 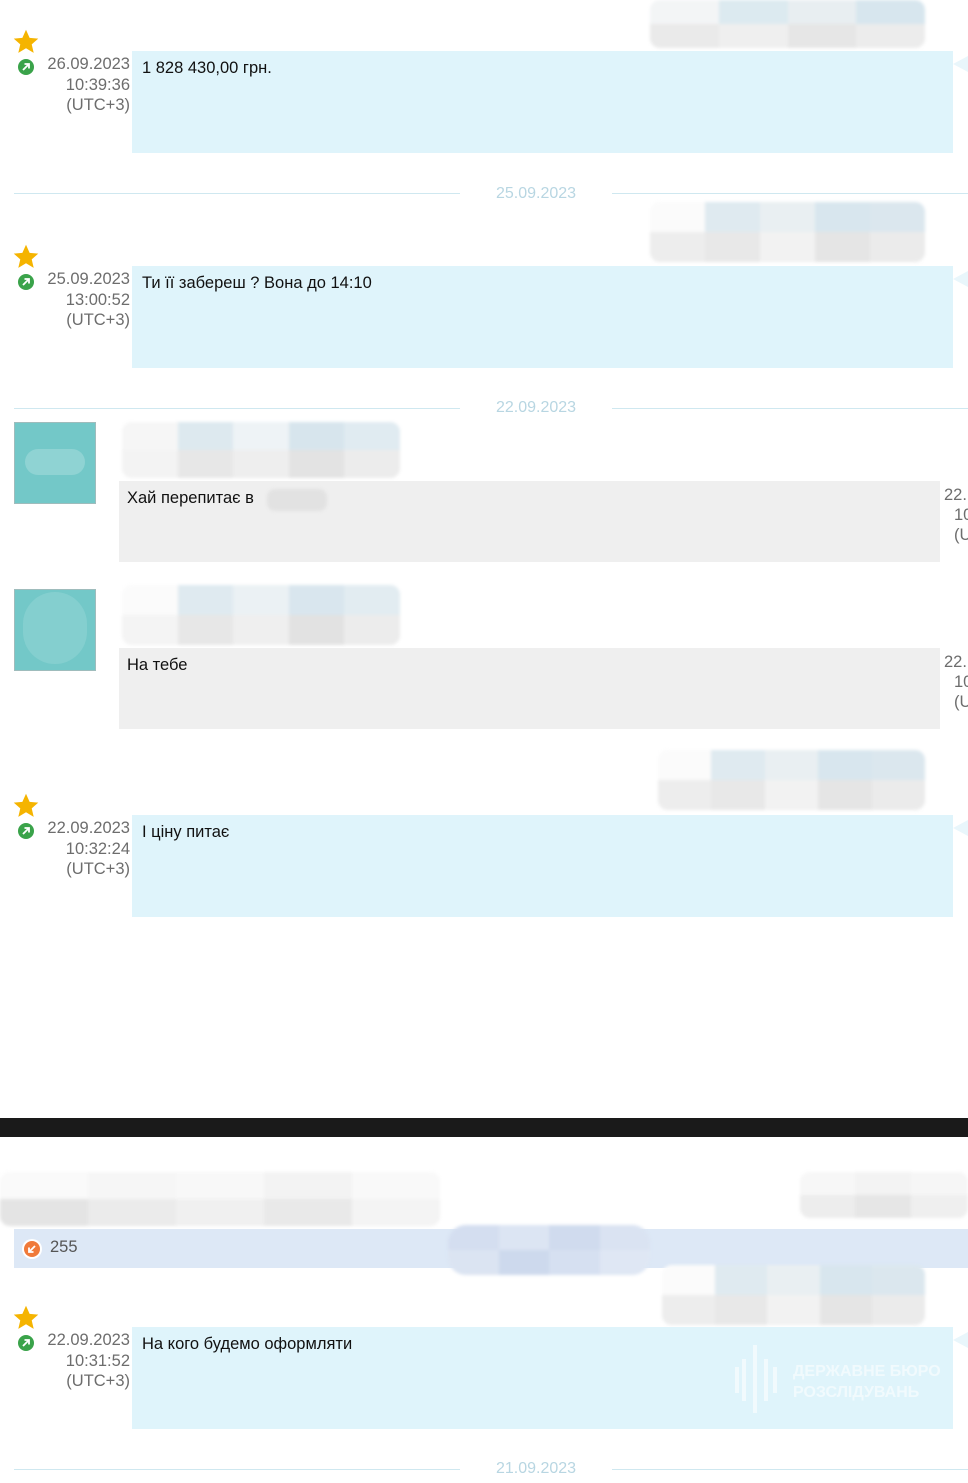 I want to click on message-count: 255, so click(x=64, y=1247).